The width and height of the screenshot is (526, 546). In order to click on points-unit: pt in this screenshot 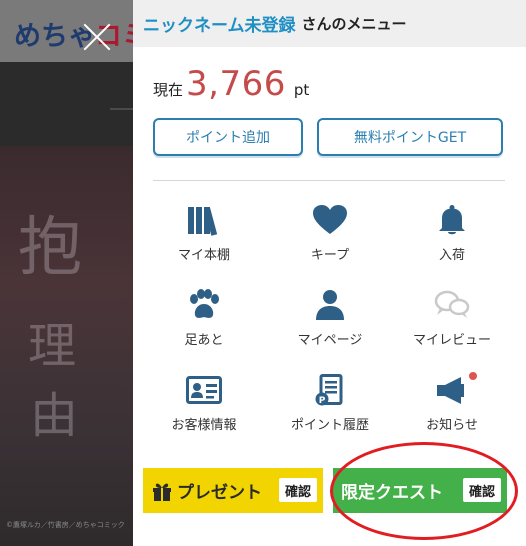, I will do `click(301, 90)`.